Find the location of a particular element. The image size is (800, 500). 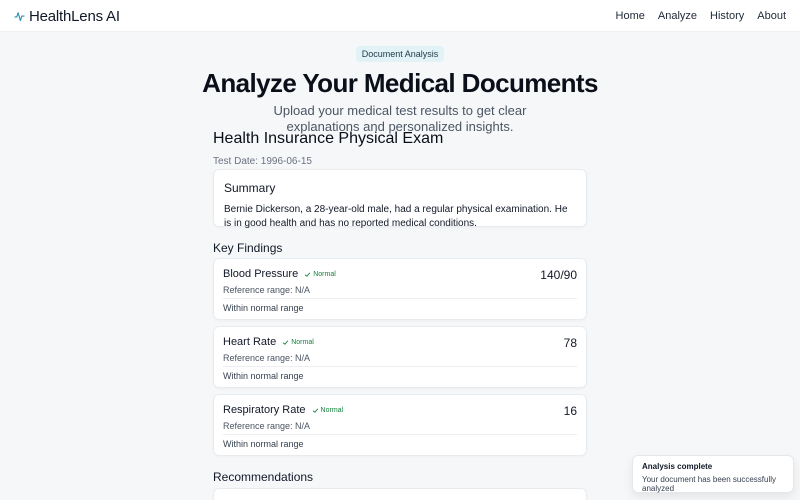

nav-link-history: History is located at coordinates (727, 16).